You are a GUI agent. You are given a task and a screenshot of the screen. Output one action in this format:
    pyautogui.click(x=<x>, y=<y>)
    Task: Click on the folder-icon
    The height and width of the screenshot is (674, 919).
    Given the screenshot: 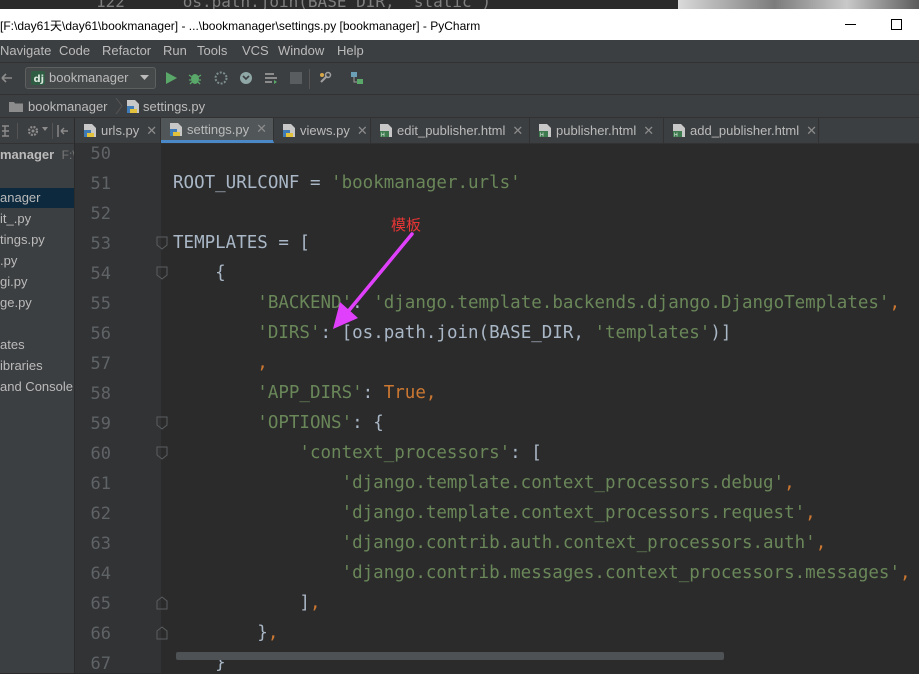 What is the action you would take?
    pyautogui.click(x=16, y=107)
    